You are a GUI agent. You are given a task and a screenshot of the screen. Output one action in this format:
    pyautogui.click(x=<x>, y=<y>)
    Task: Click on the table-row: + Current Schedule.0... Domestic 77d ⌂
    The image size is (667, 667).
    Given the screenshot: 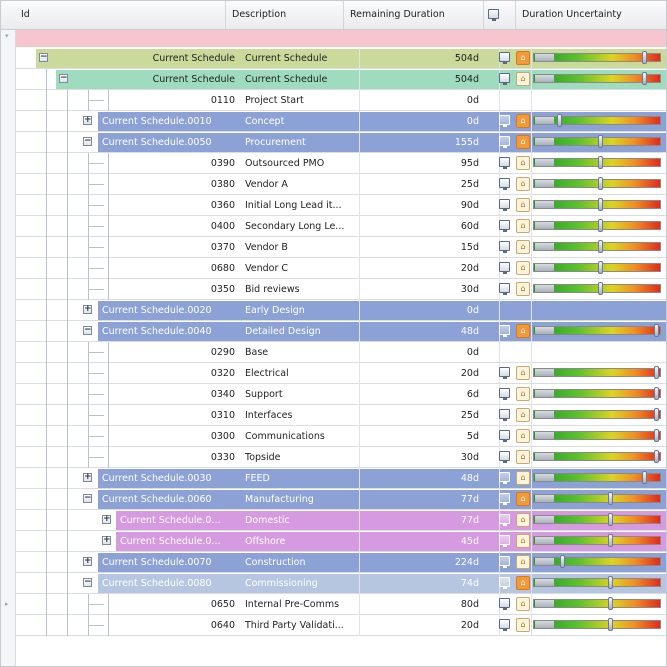 What is the action you would take?
    pyautogui.click(x=341, y=520)
    